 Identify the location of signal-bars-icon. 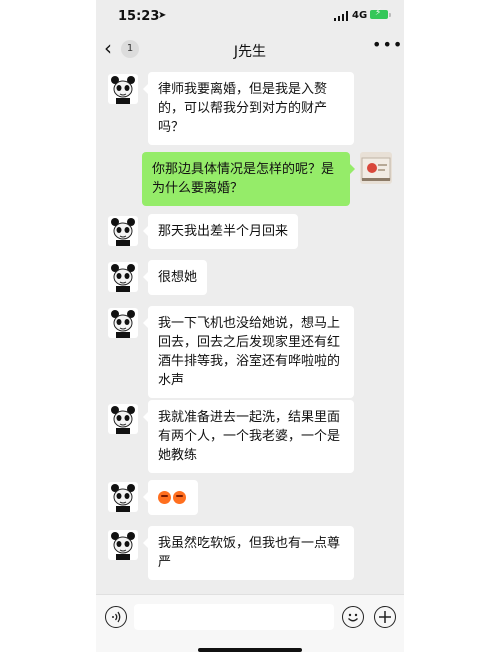
(341, 16).